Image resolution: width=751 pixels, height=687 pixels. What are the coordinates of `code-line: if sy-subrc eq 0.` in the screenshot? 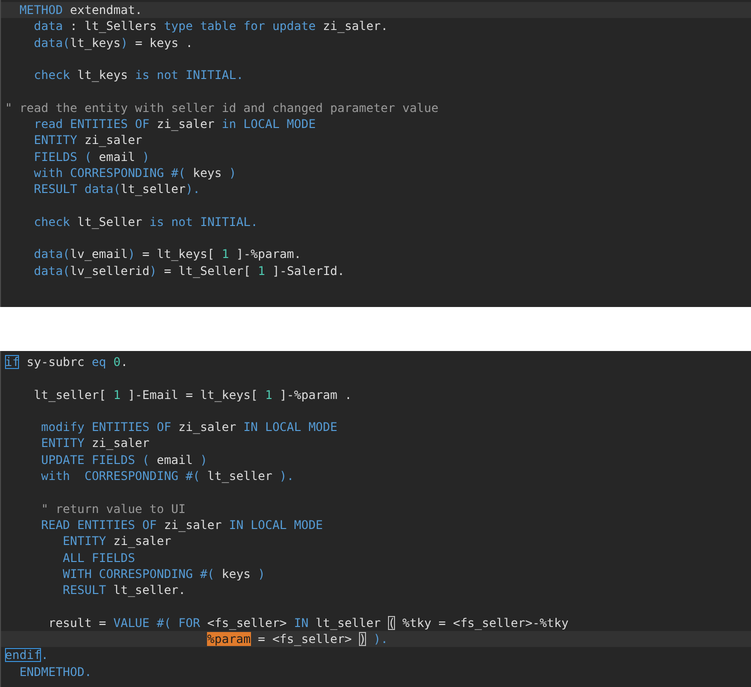 It's located at (66, 362).